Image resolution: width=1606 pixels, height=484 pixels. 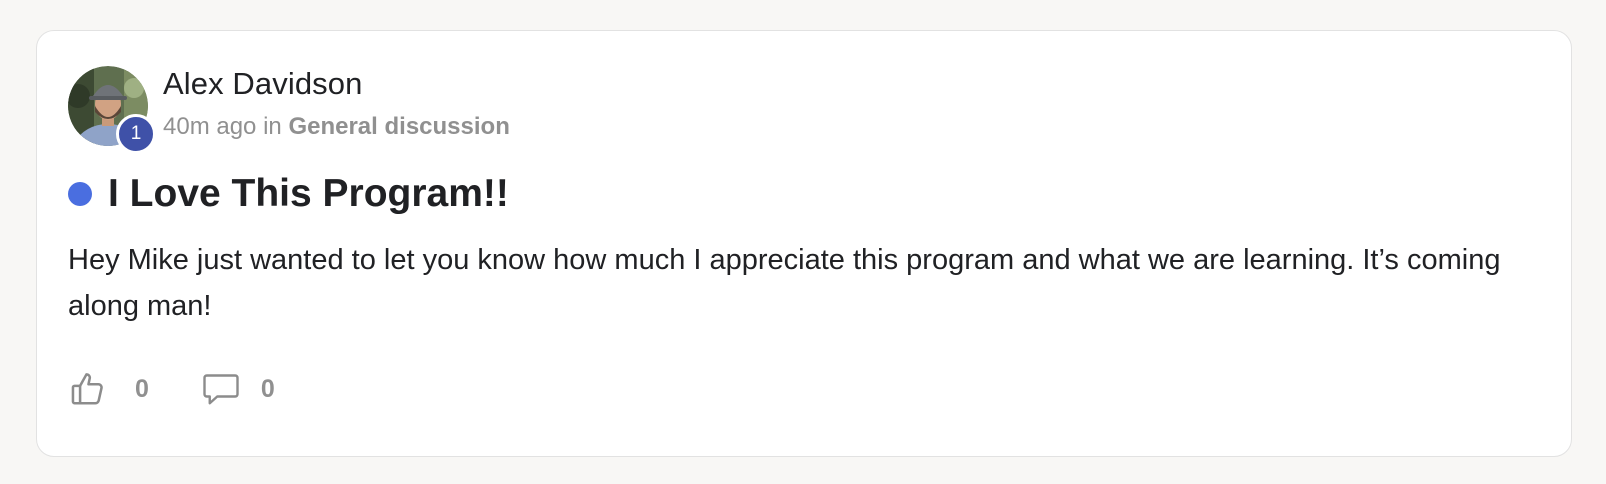 I want to click on comment-icon, so click(x=221, y=389).